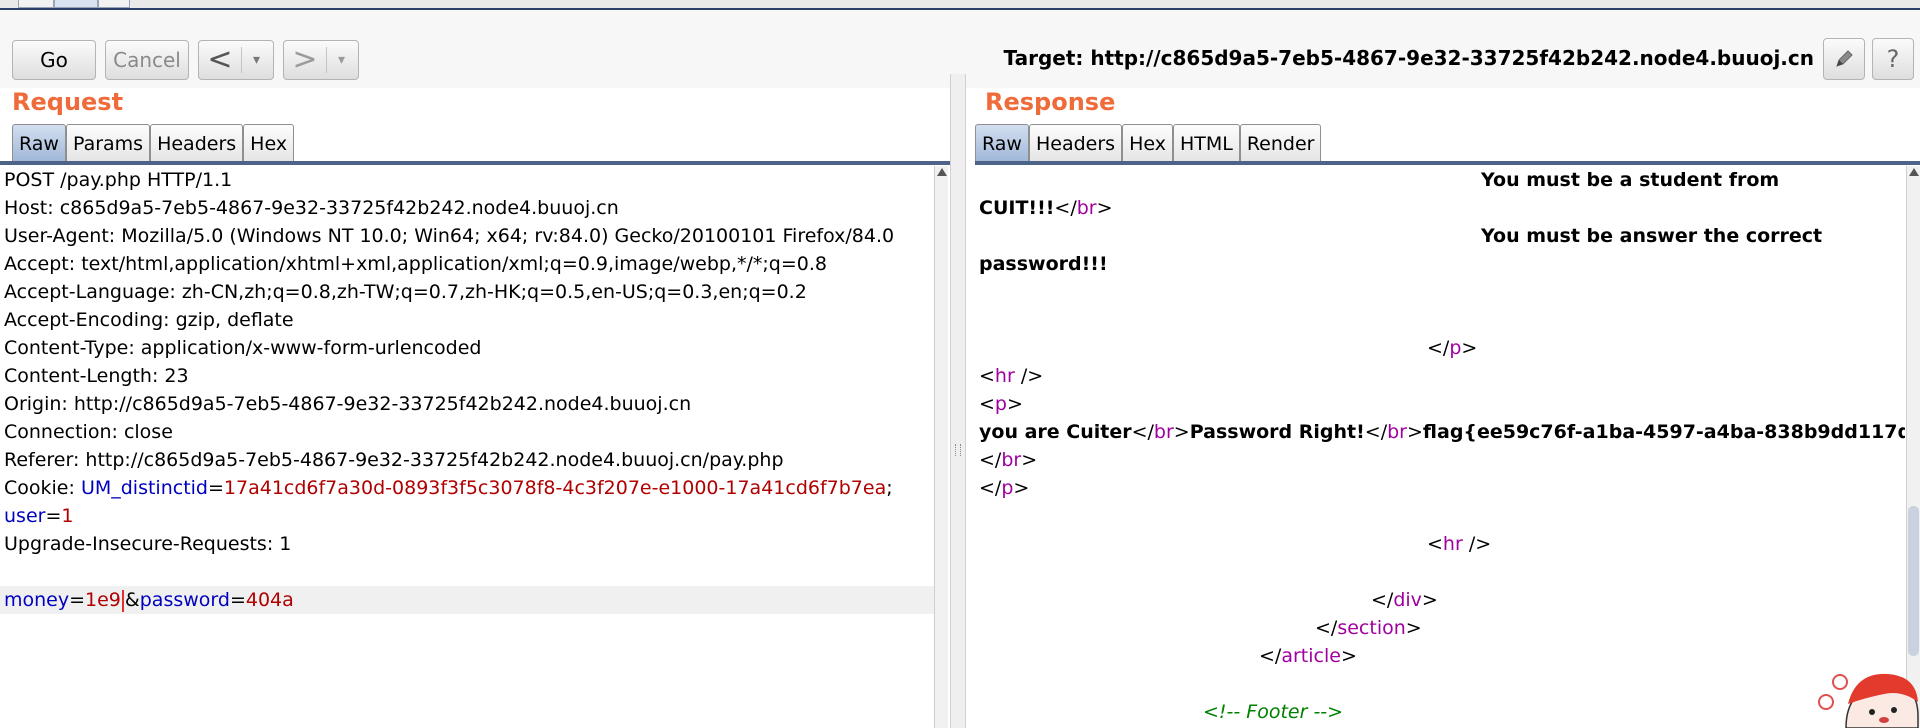  I want to click on text-caret, so click(122, 600).